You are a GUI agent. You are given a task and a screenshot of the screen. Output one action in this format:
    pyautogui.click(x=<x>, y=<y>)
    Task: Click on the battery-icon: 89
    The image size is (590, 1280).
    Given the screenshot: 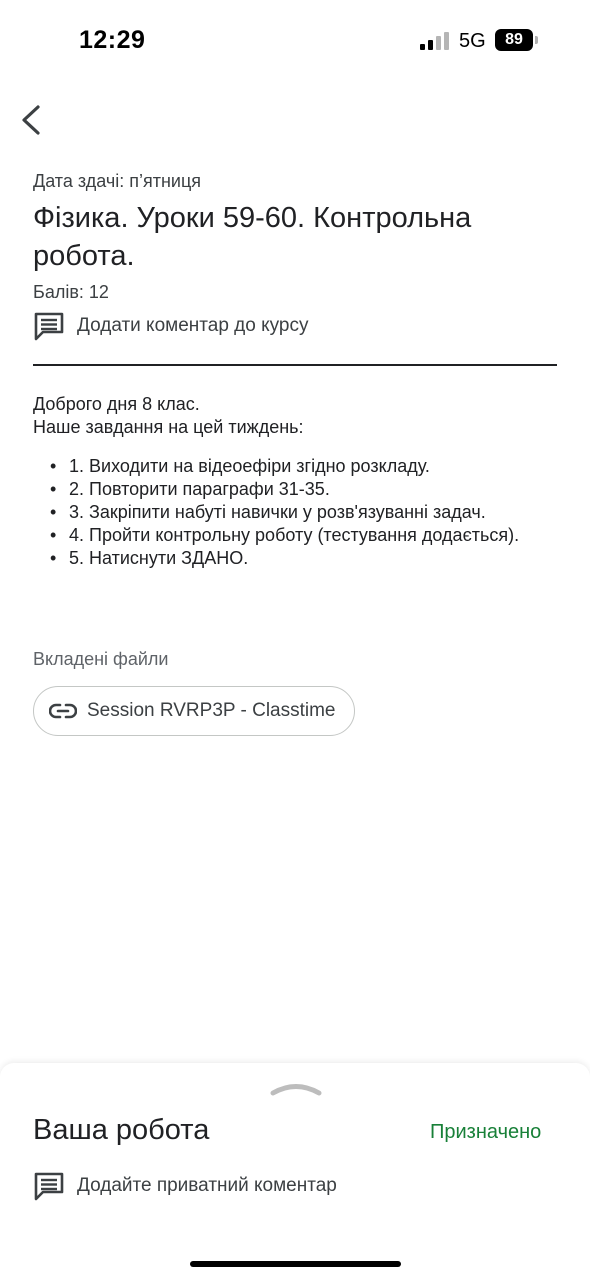 What is the action you would take?
    pyautogui.click(x=514, y=40)
    